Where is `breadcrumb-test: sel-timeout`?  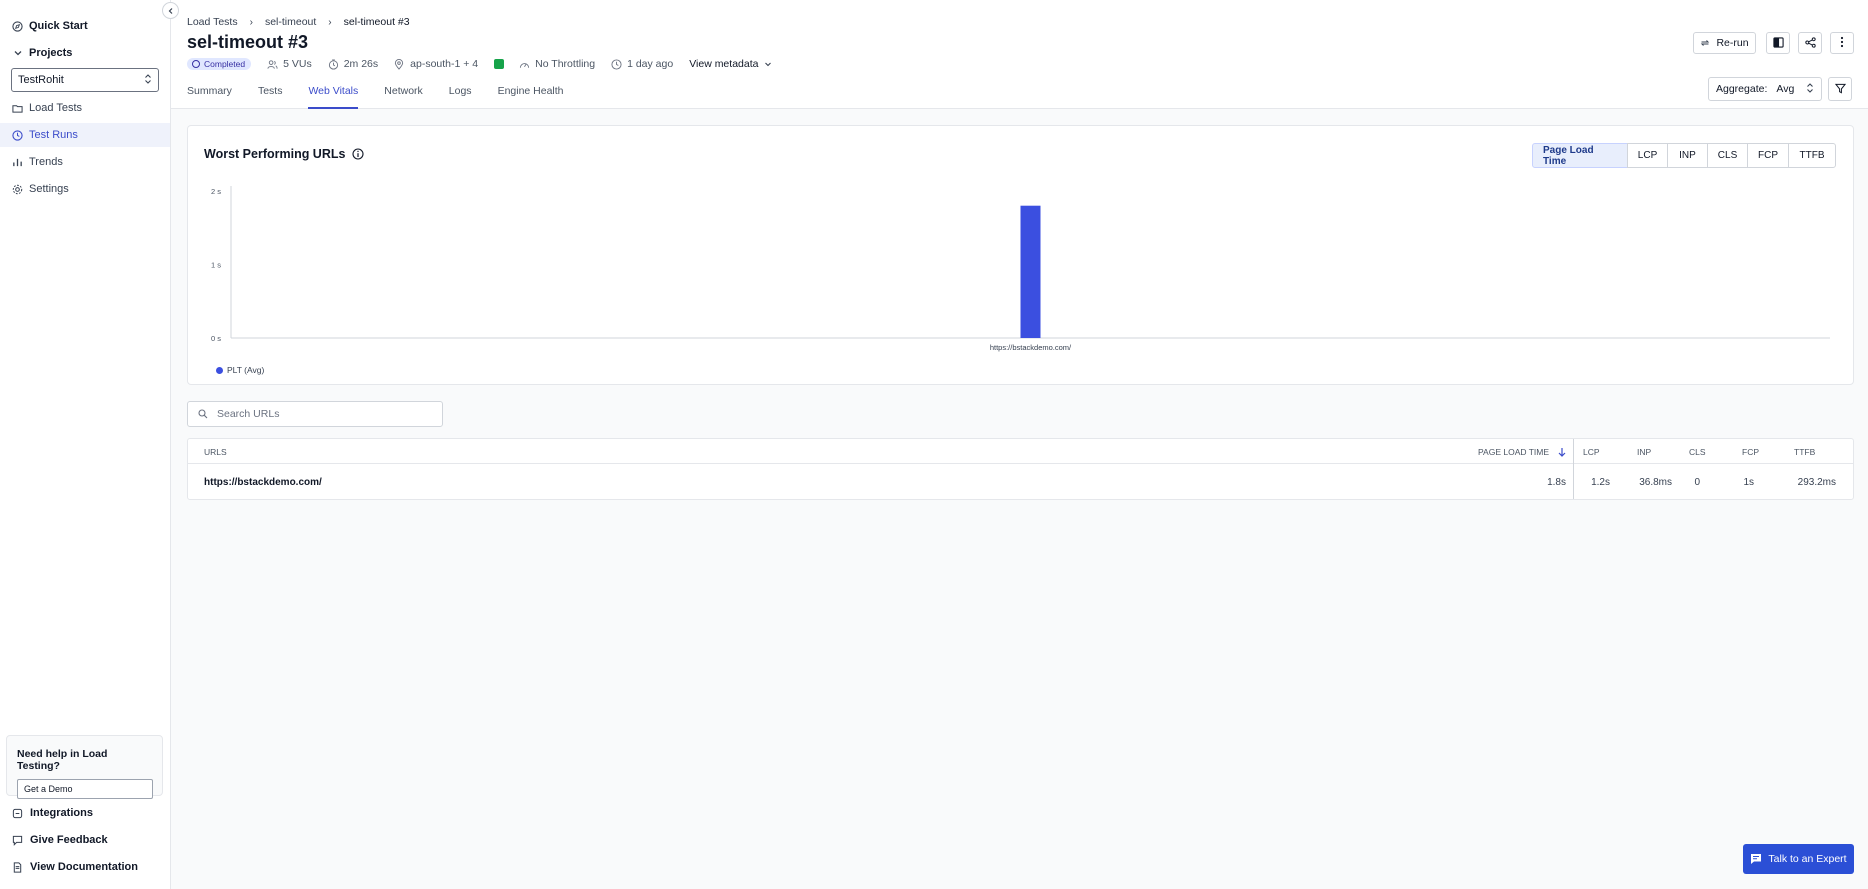
breadcrumb-test: sel-timeout is located at coordinates (290, 22).